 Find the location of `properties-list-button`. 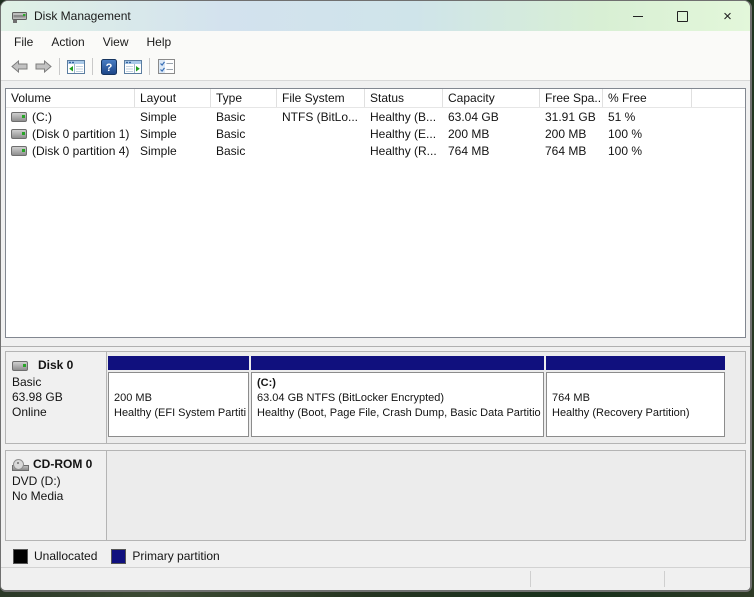

properties-list-button is located at coordinates (166, 67).